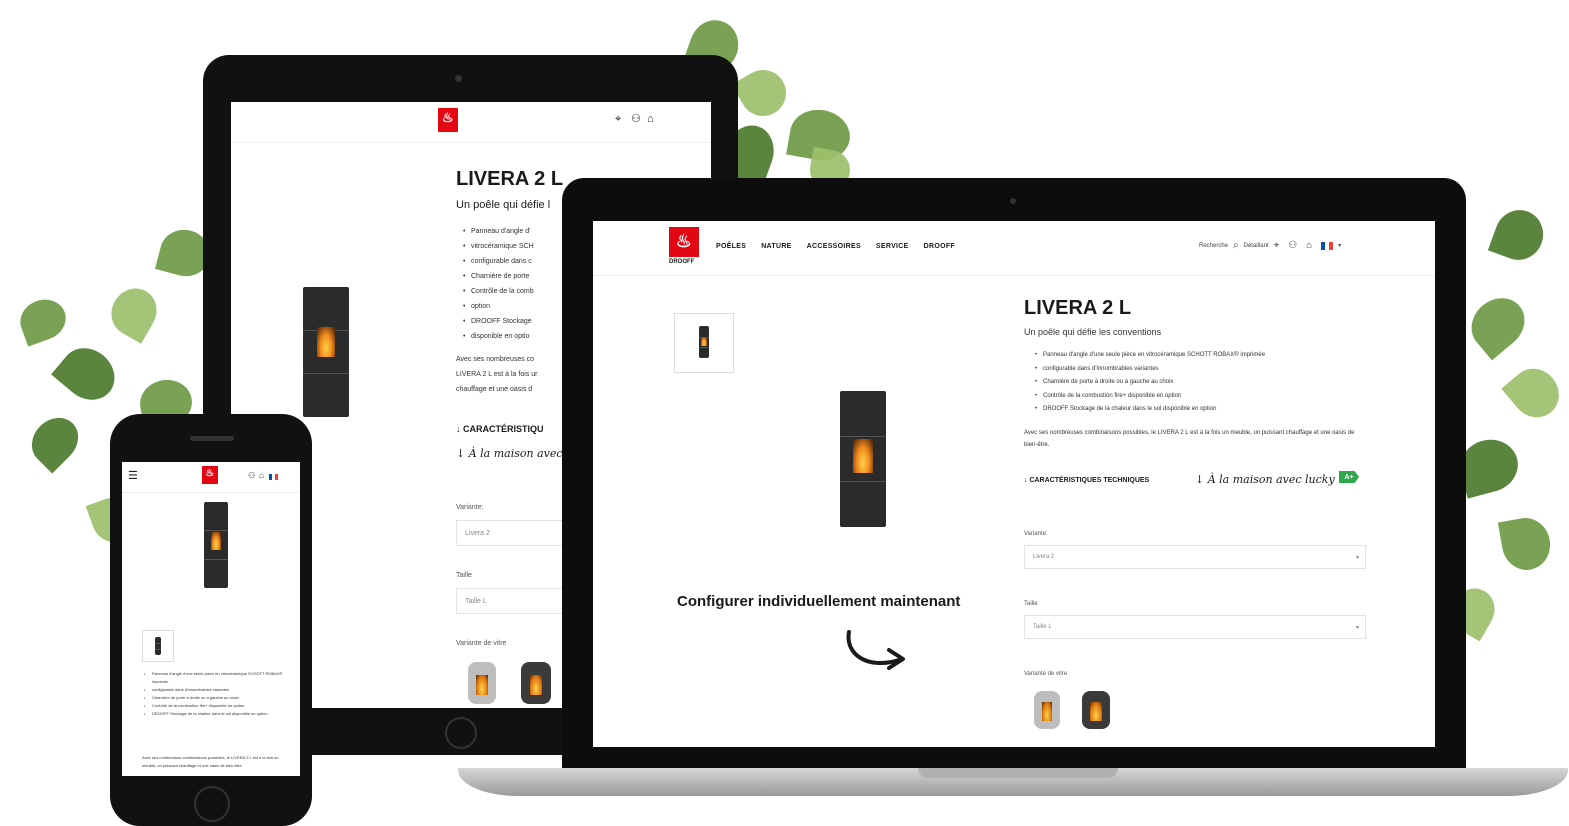 The width and height of the screenshot is (1569, 826). Describe the element at coordinates (1093, 332) in the screenshot. I see `product-subtitle: Un poêle qui défie les conventions` at that location.